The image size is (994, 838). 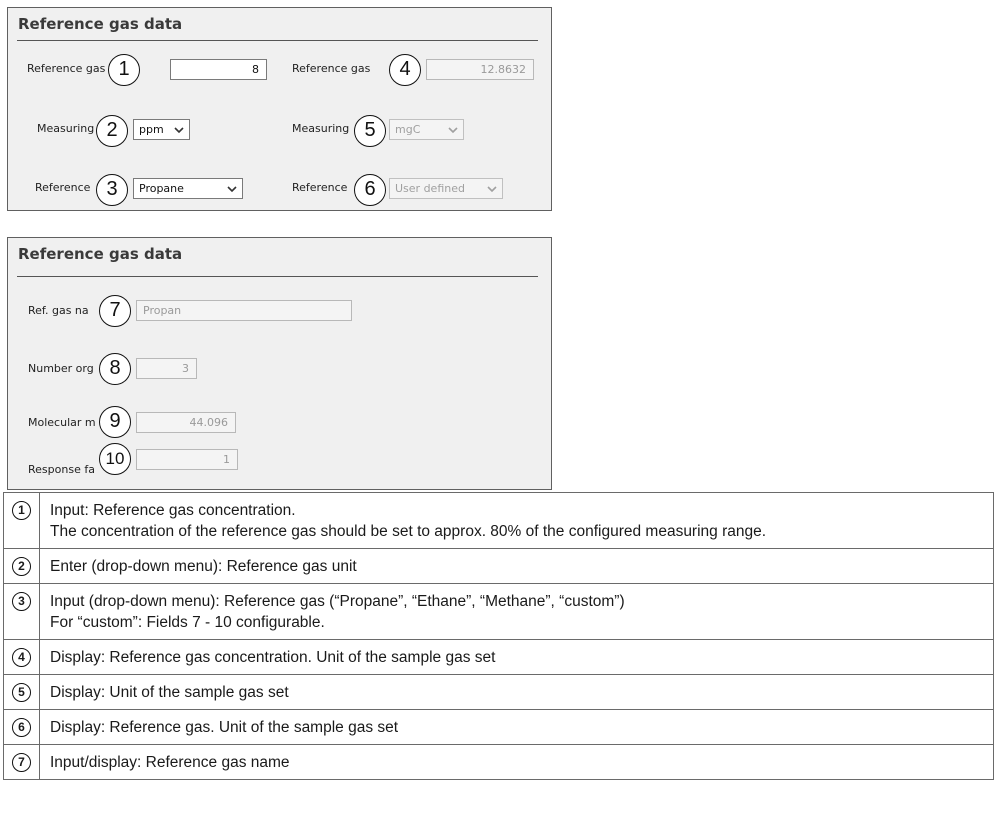 I want to click on legend-number-badge: 5, so click(x=21, y=692).